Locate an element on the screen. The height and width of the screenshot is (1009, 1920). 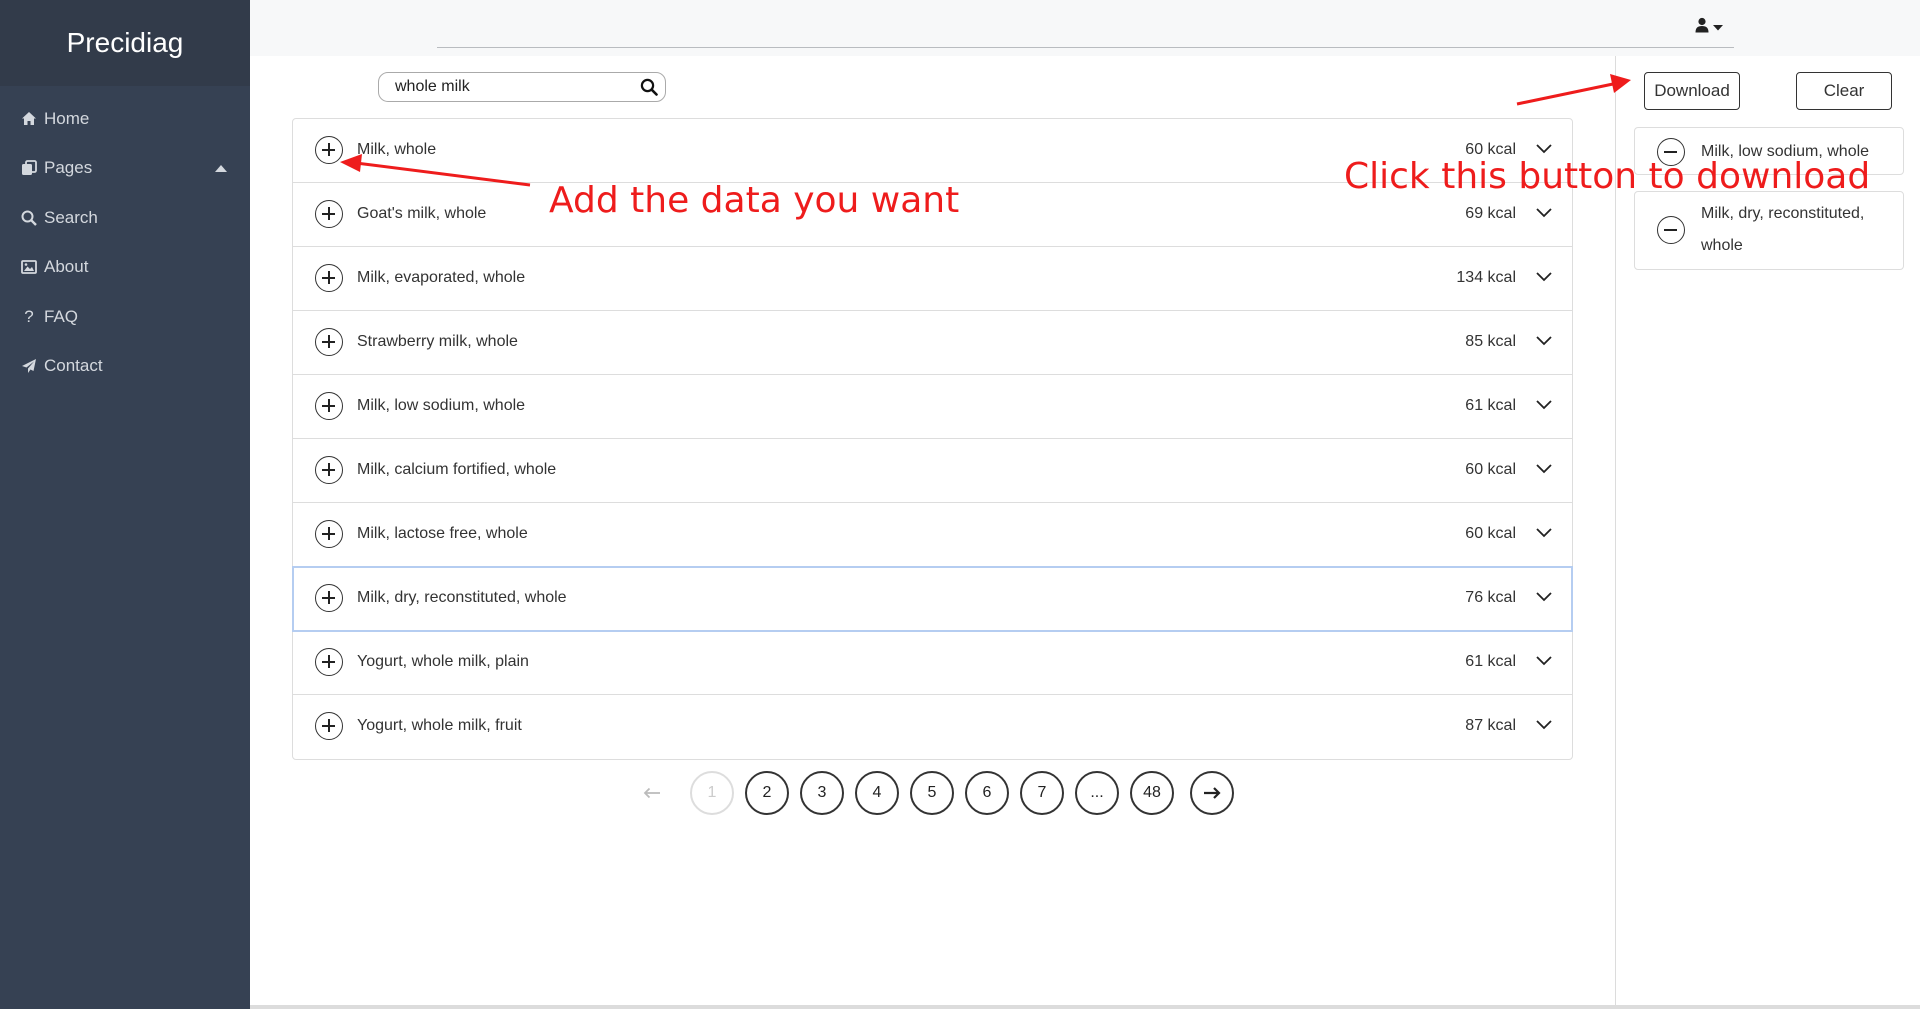
sidebar-item-search: Search is located at coordinates (125, 218).